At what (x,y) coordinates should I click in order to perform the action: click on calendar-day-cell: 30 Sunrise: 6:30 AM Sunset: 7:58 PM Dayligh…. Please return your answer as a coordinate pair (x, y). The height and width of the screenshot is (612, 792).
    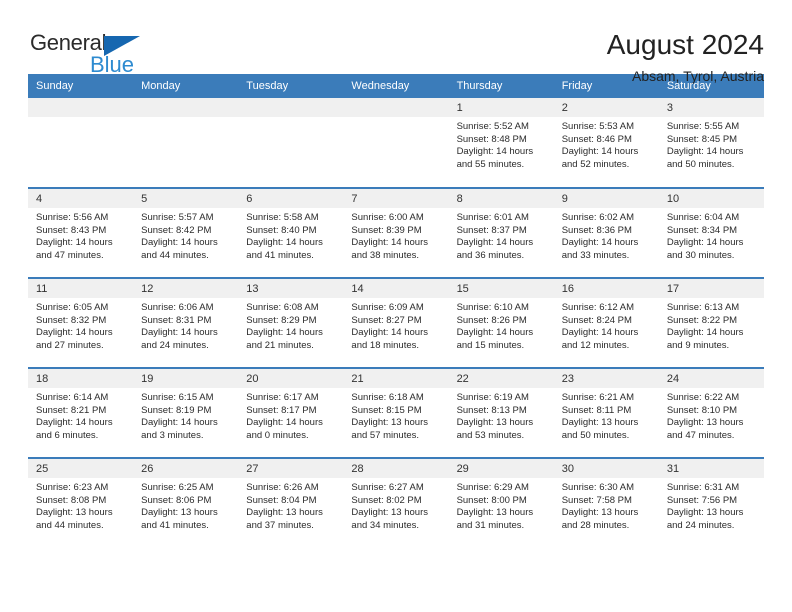
    Looking at the image, I should click on (606, 502).